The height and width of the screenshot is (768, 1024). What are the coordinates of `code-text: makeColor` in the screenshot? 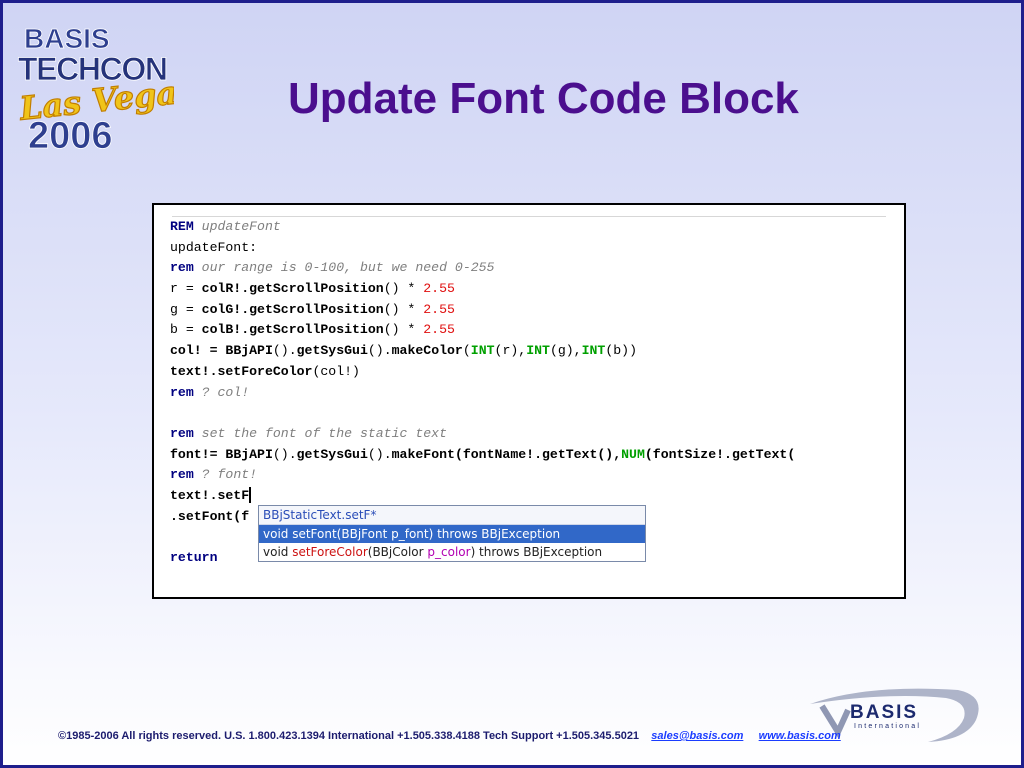 It's located at (427, 351).